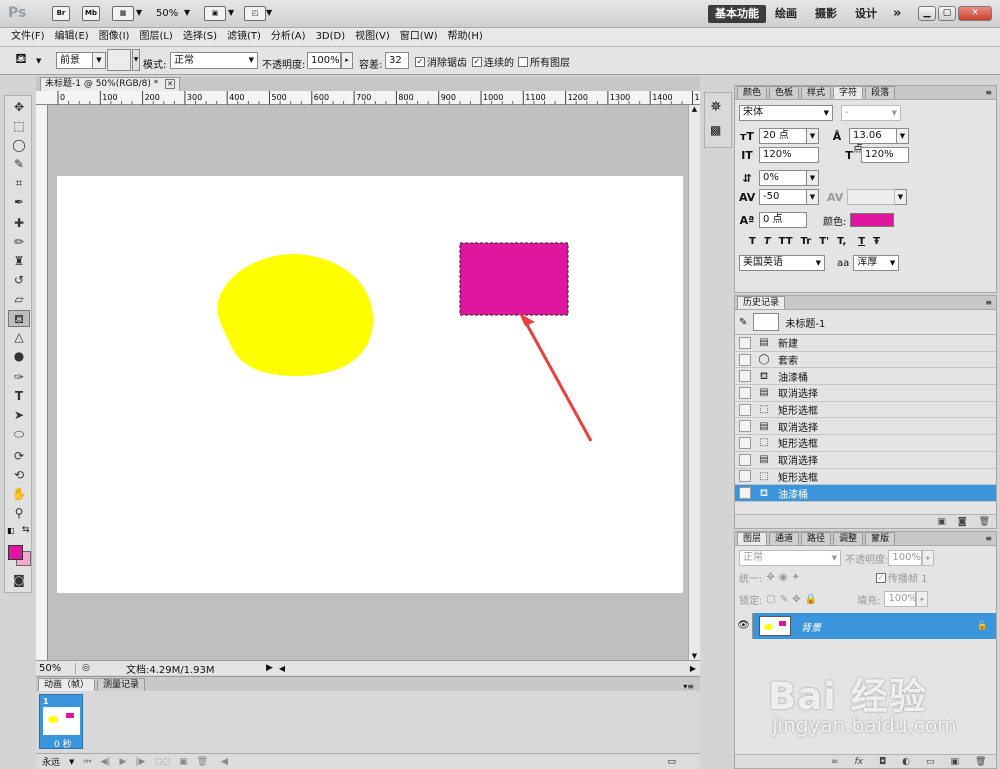  Describe the element at coordinates (789, 155) in the screenshot. I see `vertical-scale-input: 120%` at that location.